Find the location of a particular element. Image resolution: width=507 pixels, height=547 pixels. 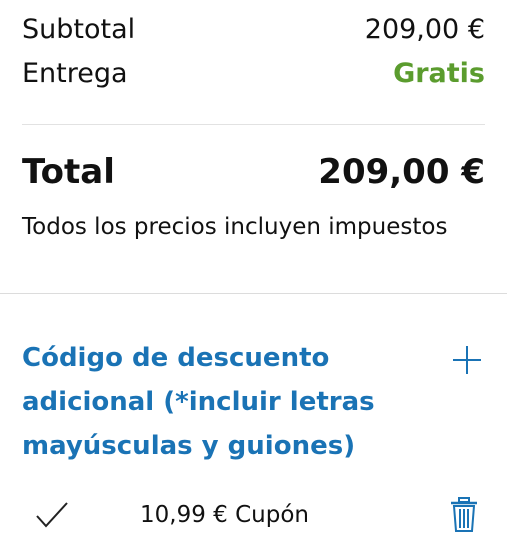

total-value: 209,00 € is located at coordinates (401, 172).